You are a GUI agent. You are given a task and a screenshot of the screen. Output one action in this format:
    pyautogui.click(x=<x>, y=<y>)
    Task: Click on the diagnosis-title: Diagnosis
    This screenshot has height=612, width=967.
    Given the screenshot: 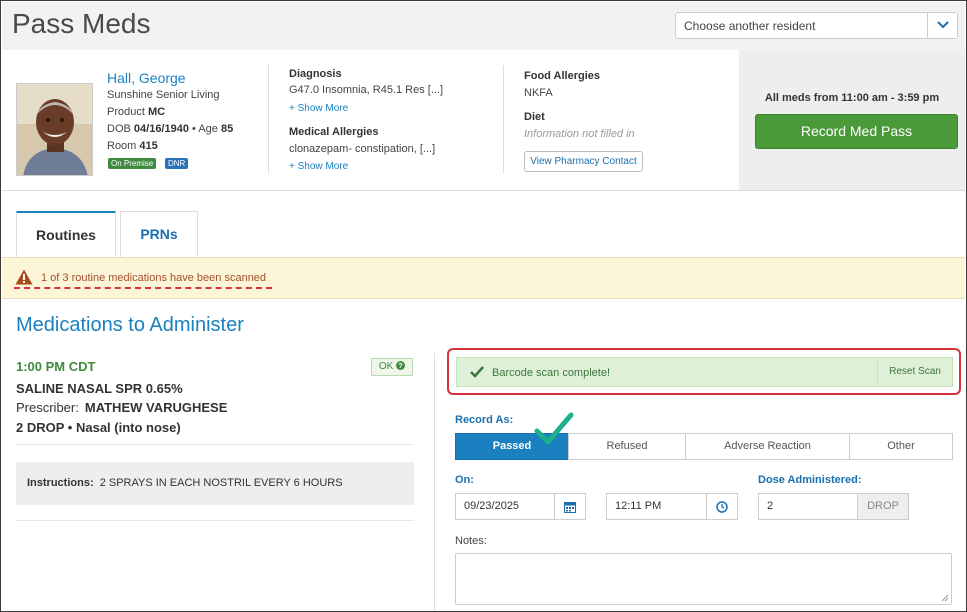 What is the action you would take?
    pyautogui.click(x=315, y=74)
    